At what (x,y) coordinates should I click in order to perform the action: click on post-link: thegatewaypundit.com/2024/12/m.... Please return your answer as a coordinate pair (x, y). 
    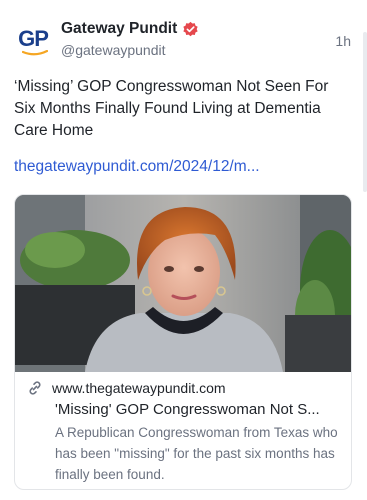
    Looking at the image, I should click on (137, 167).